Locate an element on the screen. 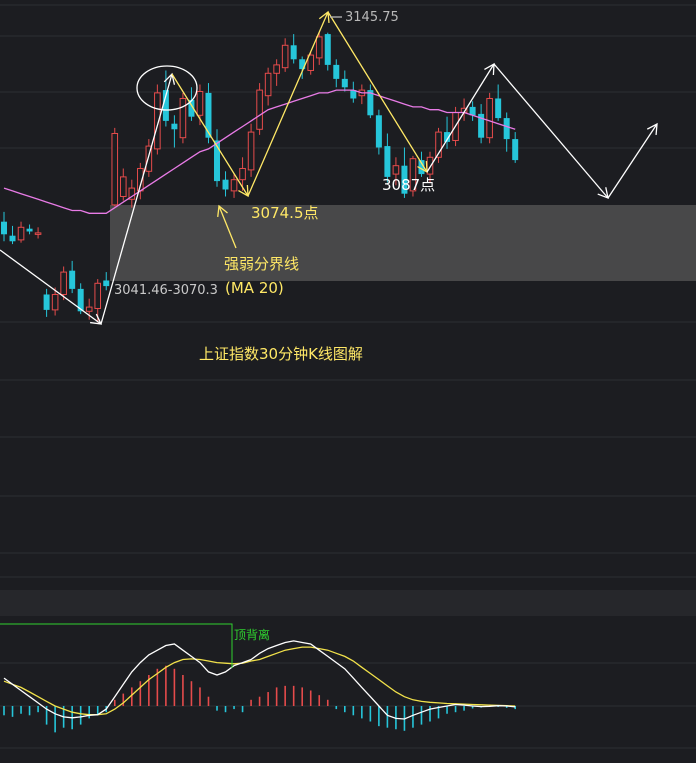  band-range-label: 3041.46-3070.3 is located at coordinates (166, 290).